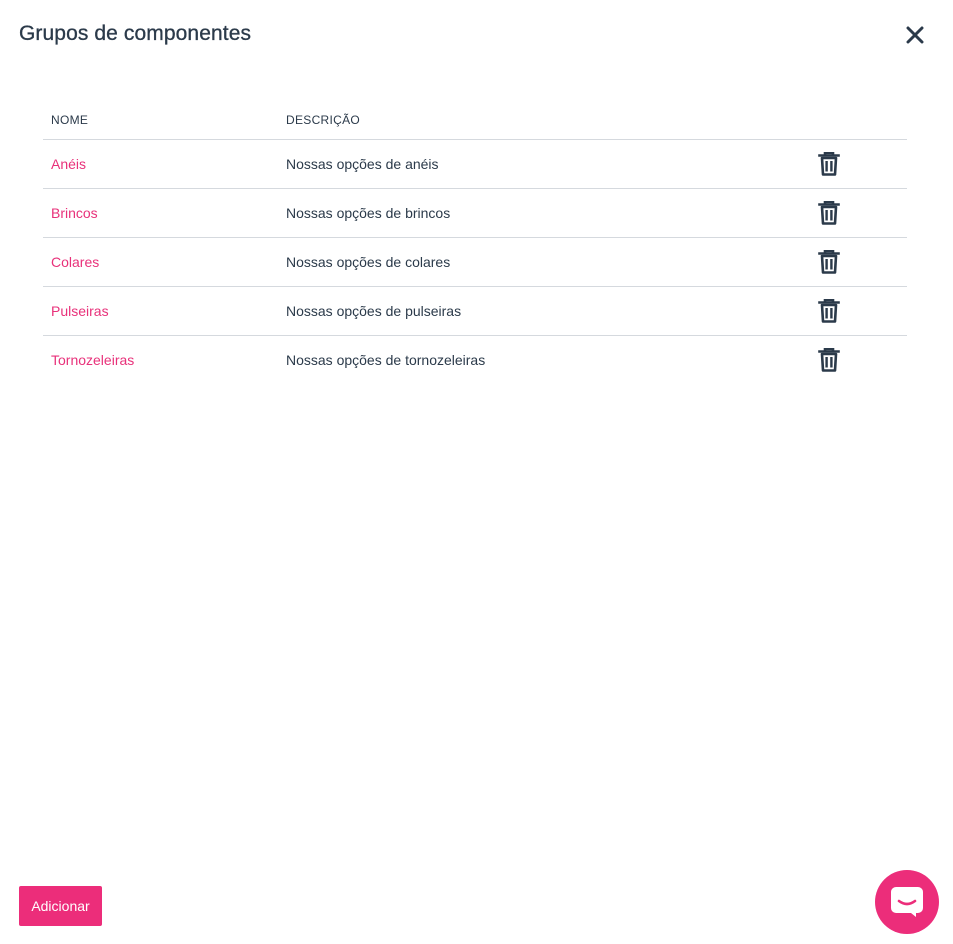 This screenshot has width=953, height=944. I want to click on page-title: Grupos de componentes, so click(135, 33).